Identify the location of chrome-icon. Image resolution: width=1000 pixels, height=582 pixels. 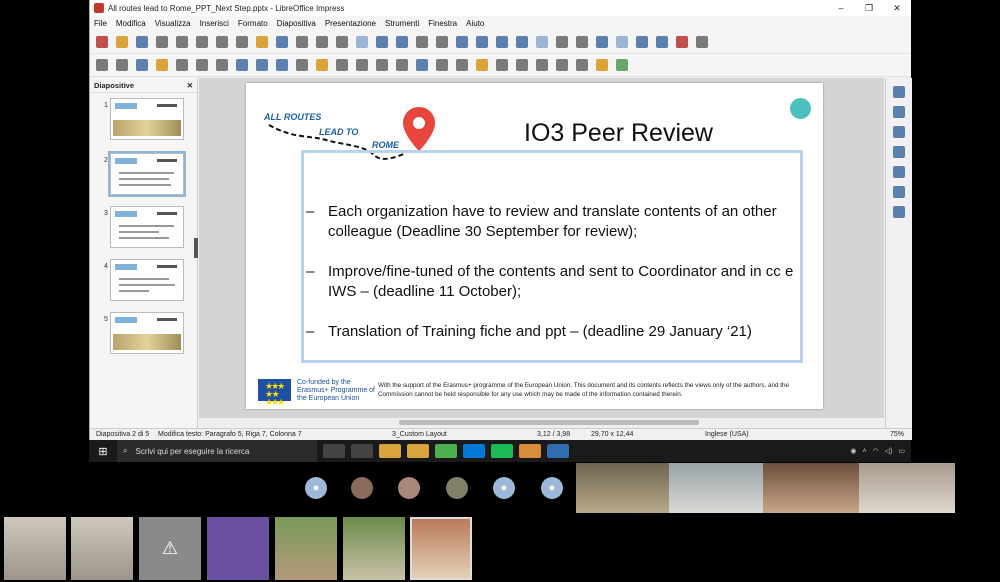
(446, 451).